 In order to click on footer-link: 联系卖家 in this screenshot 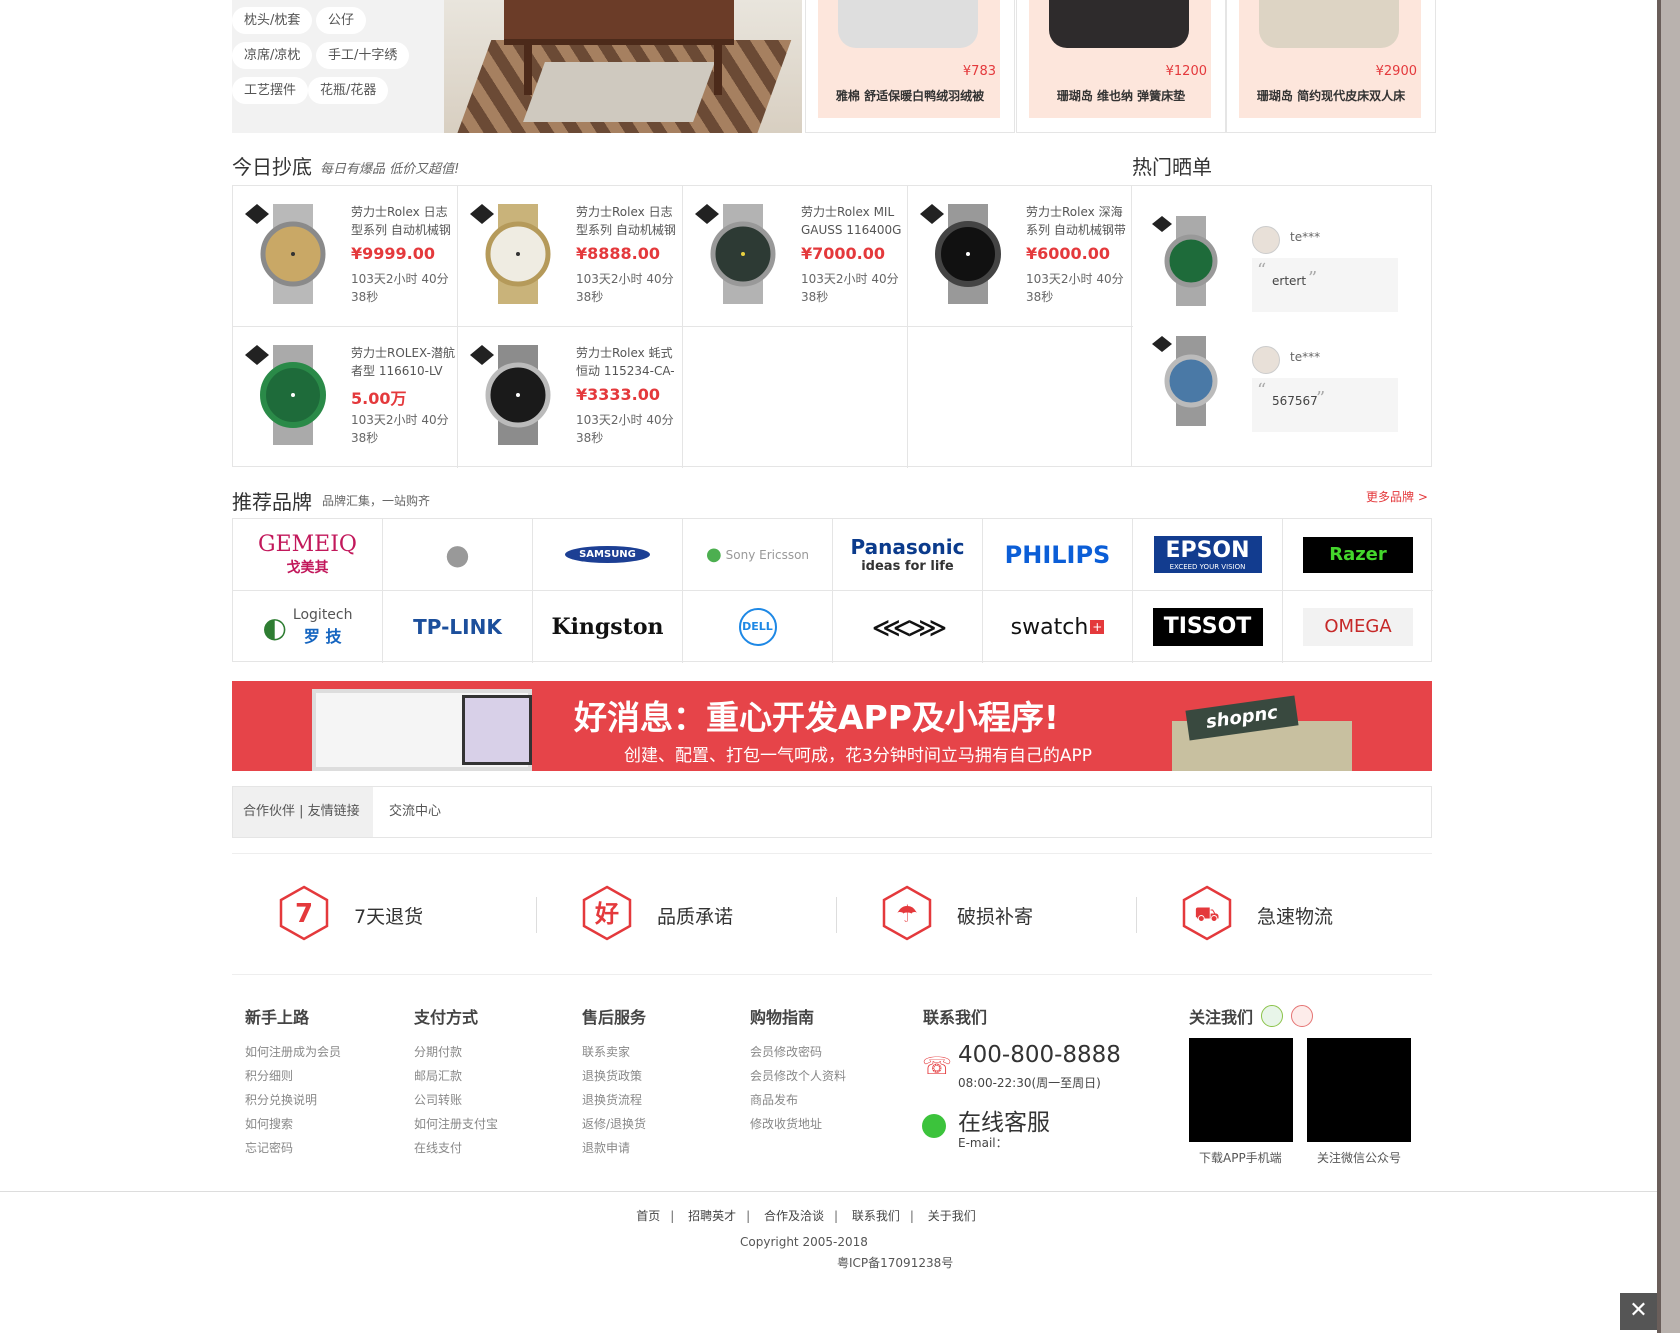, I will do `click(614, 1052)`.